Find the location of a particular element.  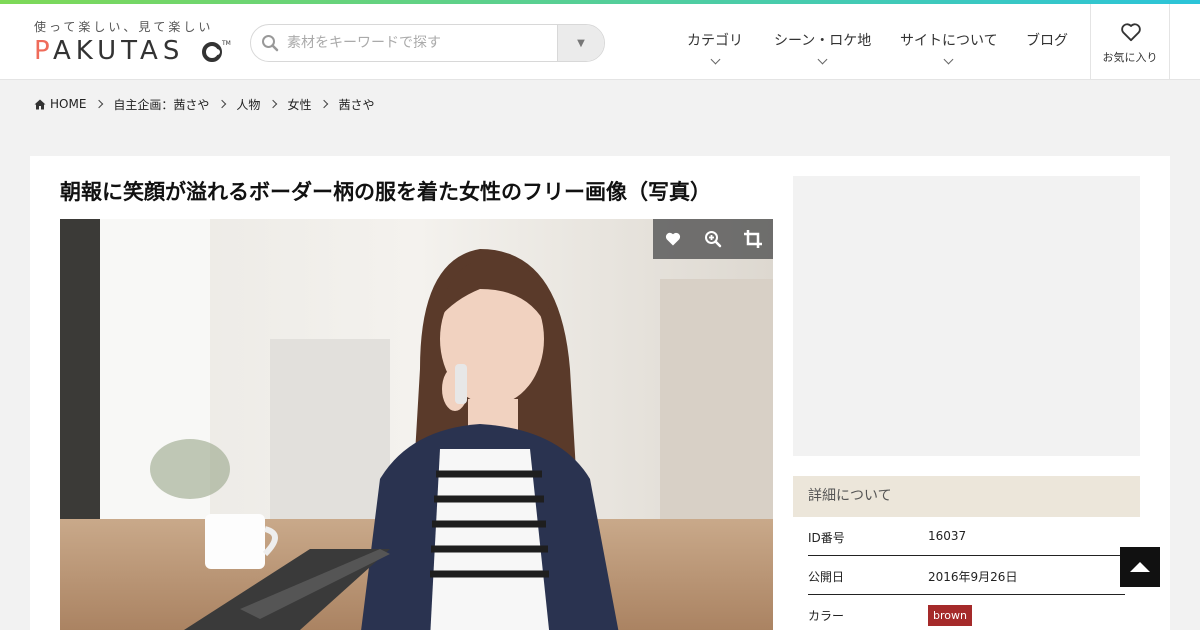

arrow-up-icon is located at coordinates (1140, 567).